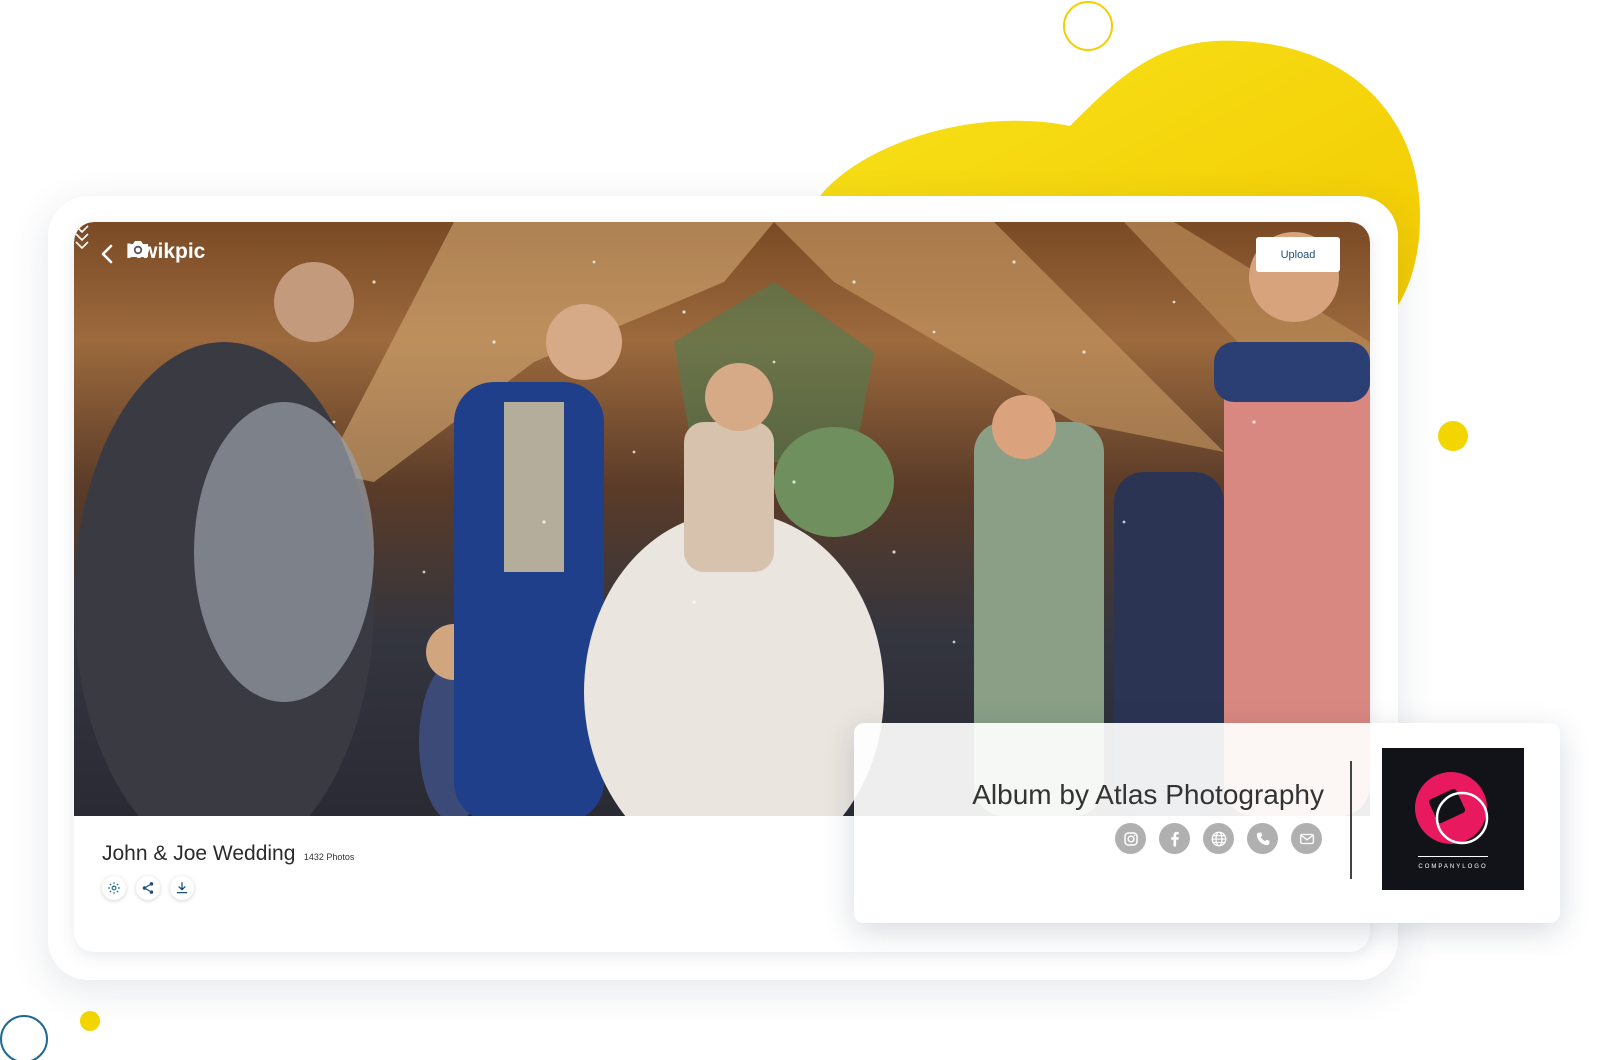 Image resolution: width=1612 pixels, height=1060 pixels. Describe the element at coordinates (228, 888) in the screenshot. I see `album-actions` at that location.